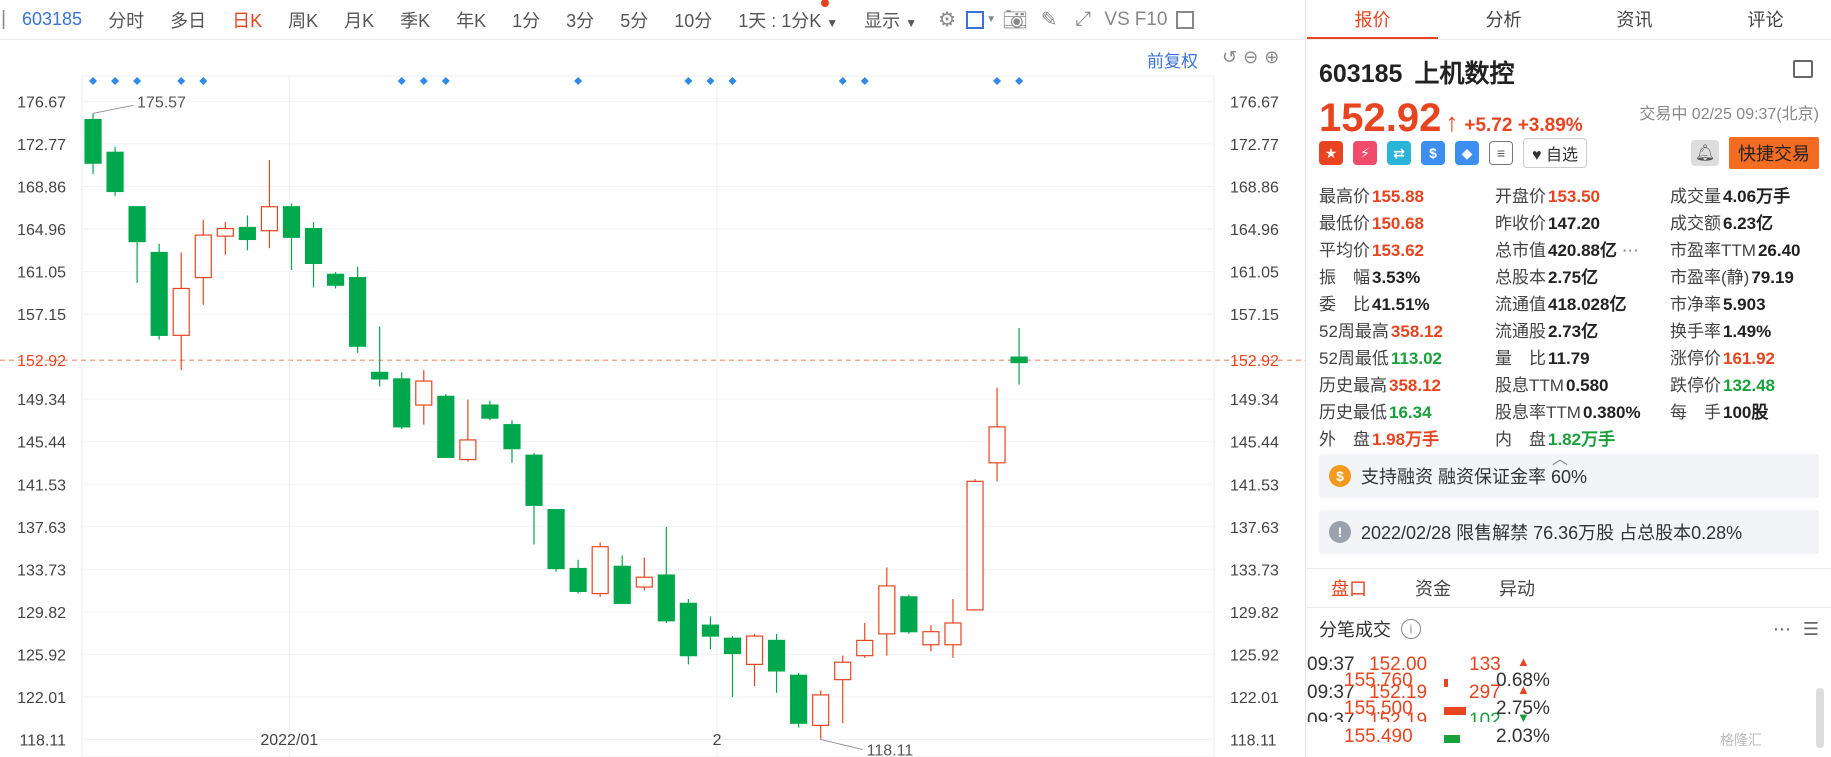 This screenshot has height=757, width=1831. What do you see at coordinates (890, 20) in the screenshot?
I see `display-select: 显示 ▼` at bounding box center [890, 20].